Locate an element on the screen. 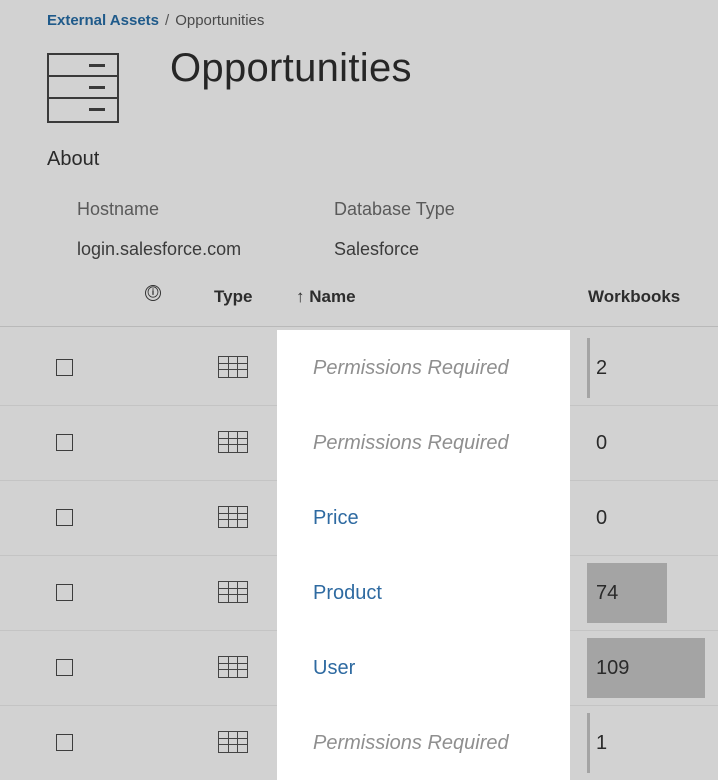  name-cell: Product is located at coordinates (423, 592).